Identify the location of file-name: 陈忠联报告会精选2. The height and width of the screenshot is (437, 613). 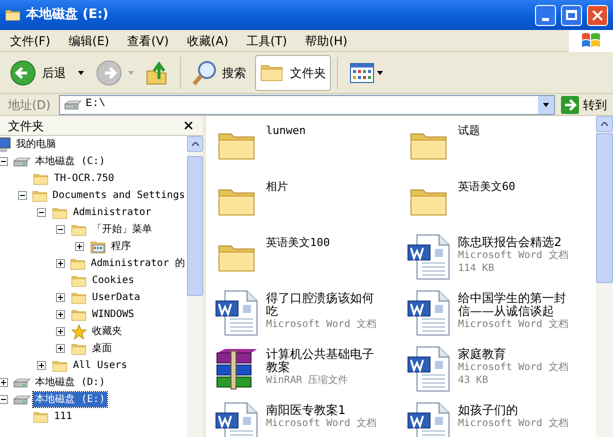
(515, 242).